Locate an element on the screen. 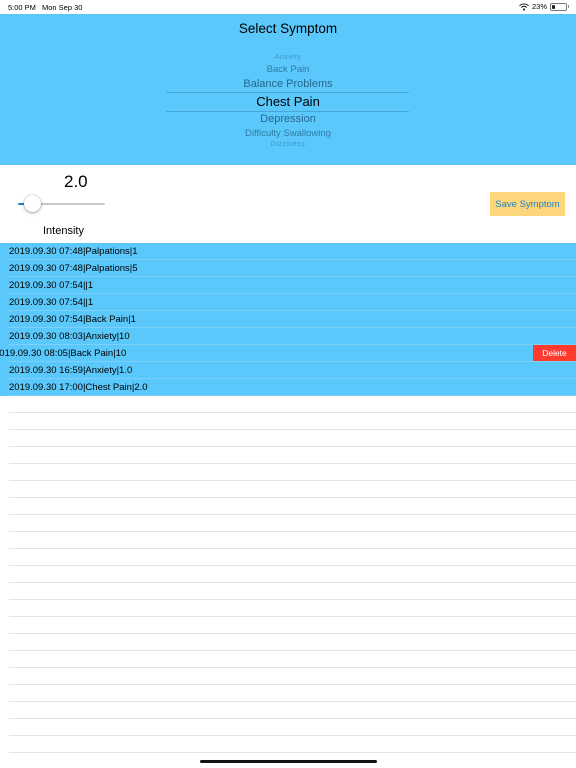 Image resolution: width=576 pixels, height=768 pixels. entry-text: 2019.09.30 17:00|Chest Pain|2.0 is located at coordinates (78, 387).